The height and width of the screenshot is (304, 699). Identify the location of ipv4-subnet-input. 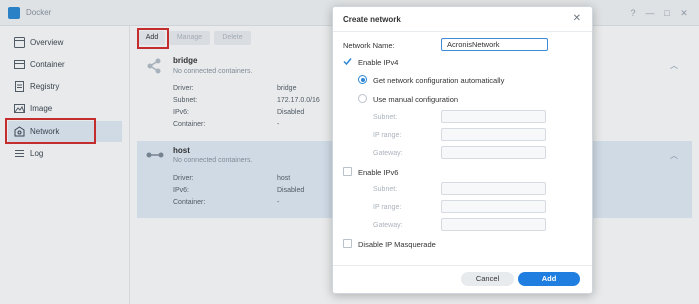
(493, 116).